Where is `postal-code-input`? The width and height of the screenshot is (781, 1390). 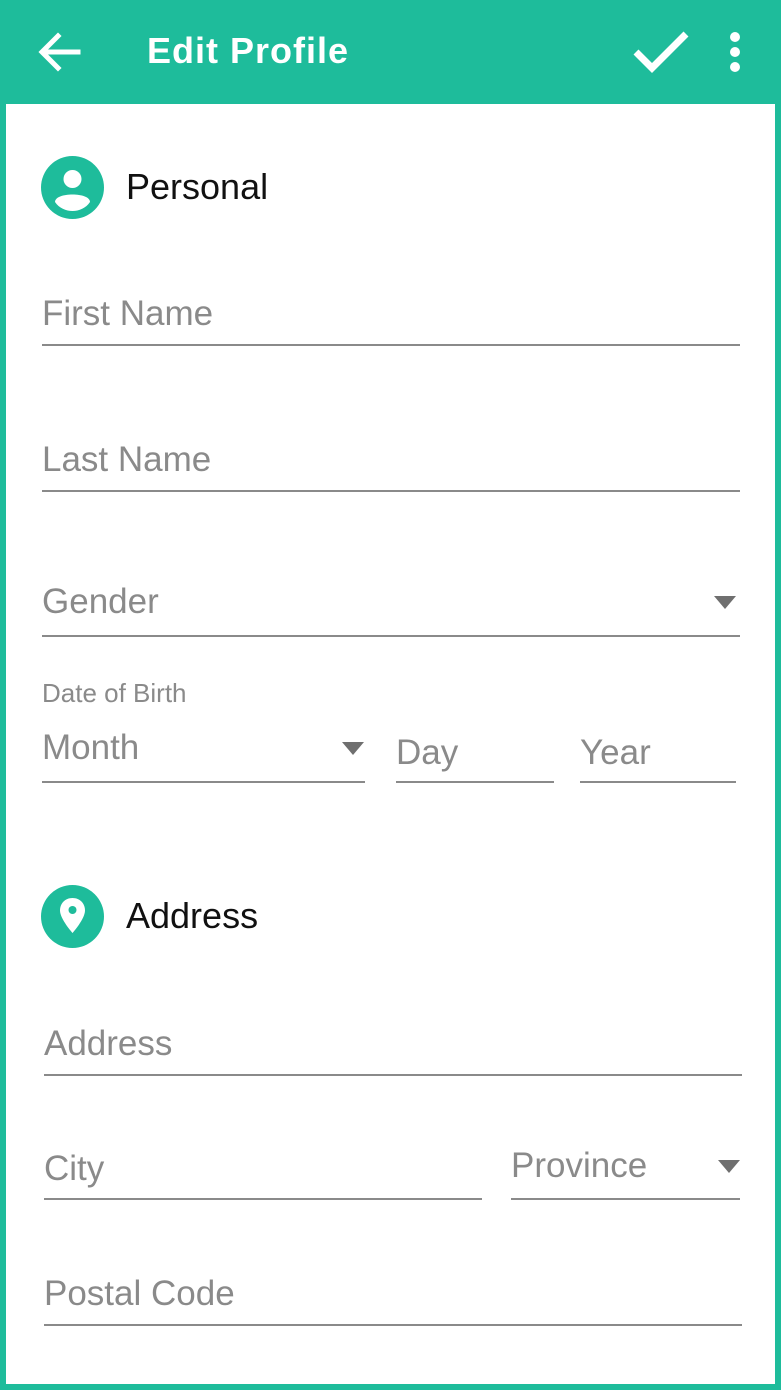
postal-code-input is located at coordinates (393, 1294).